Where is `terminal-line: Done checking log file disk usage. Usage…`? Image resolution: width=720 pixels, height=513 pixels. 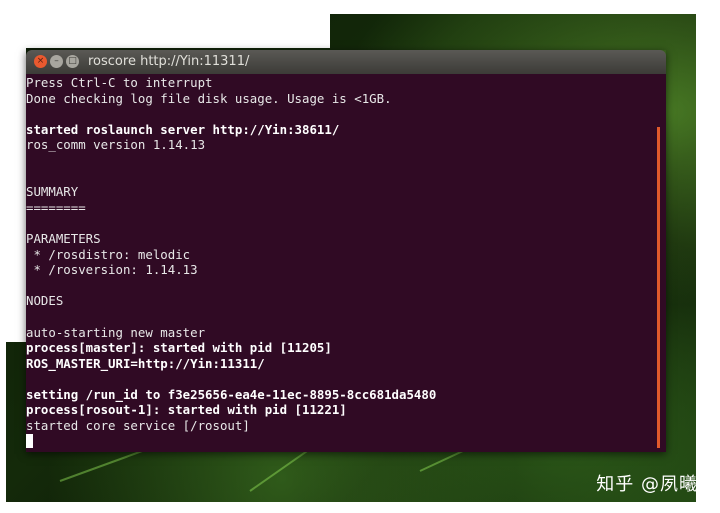
terminal-line: Done checking log file disk usage. Usage… is located at coordinates (209, 98).